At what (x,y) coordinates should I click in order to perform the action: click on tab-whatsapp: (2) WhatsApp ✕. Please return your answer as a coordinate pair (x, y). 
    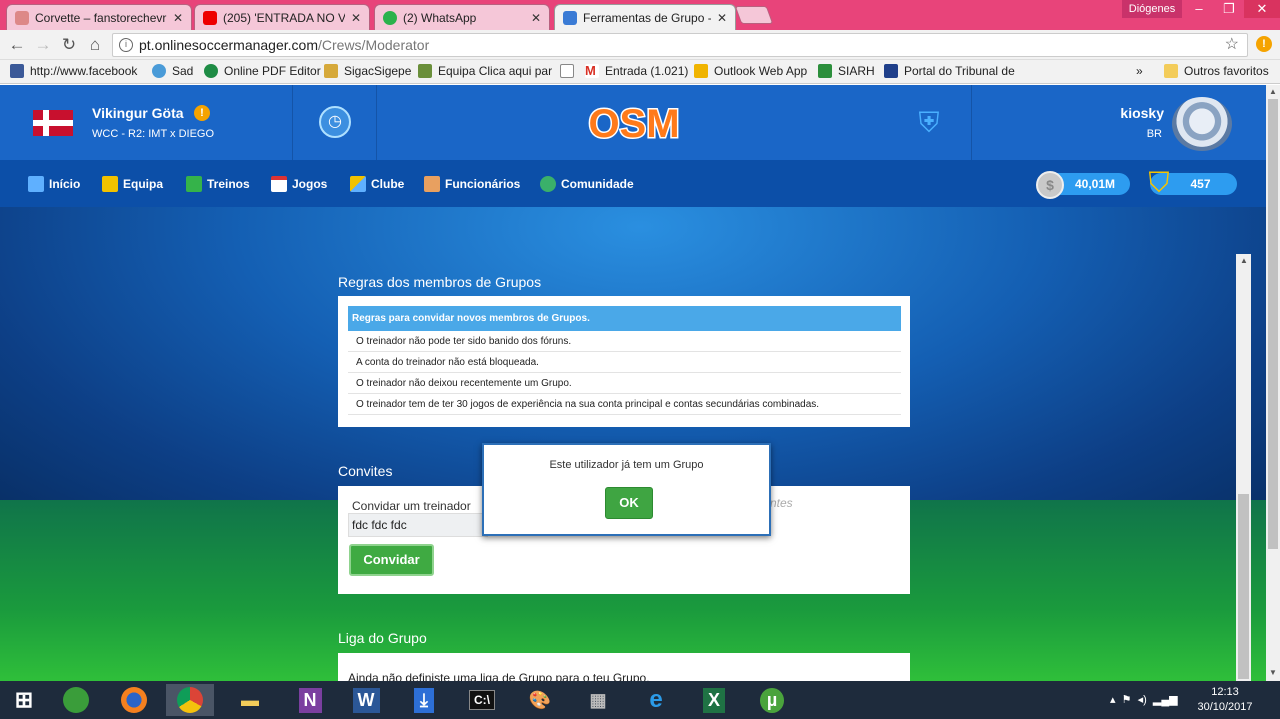
    Looking at the image, I should click on (462, 17).